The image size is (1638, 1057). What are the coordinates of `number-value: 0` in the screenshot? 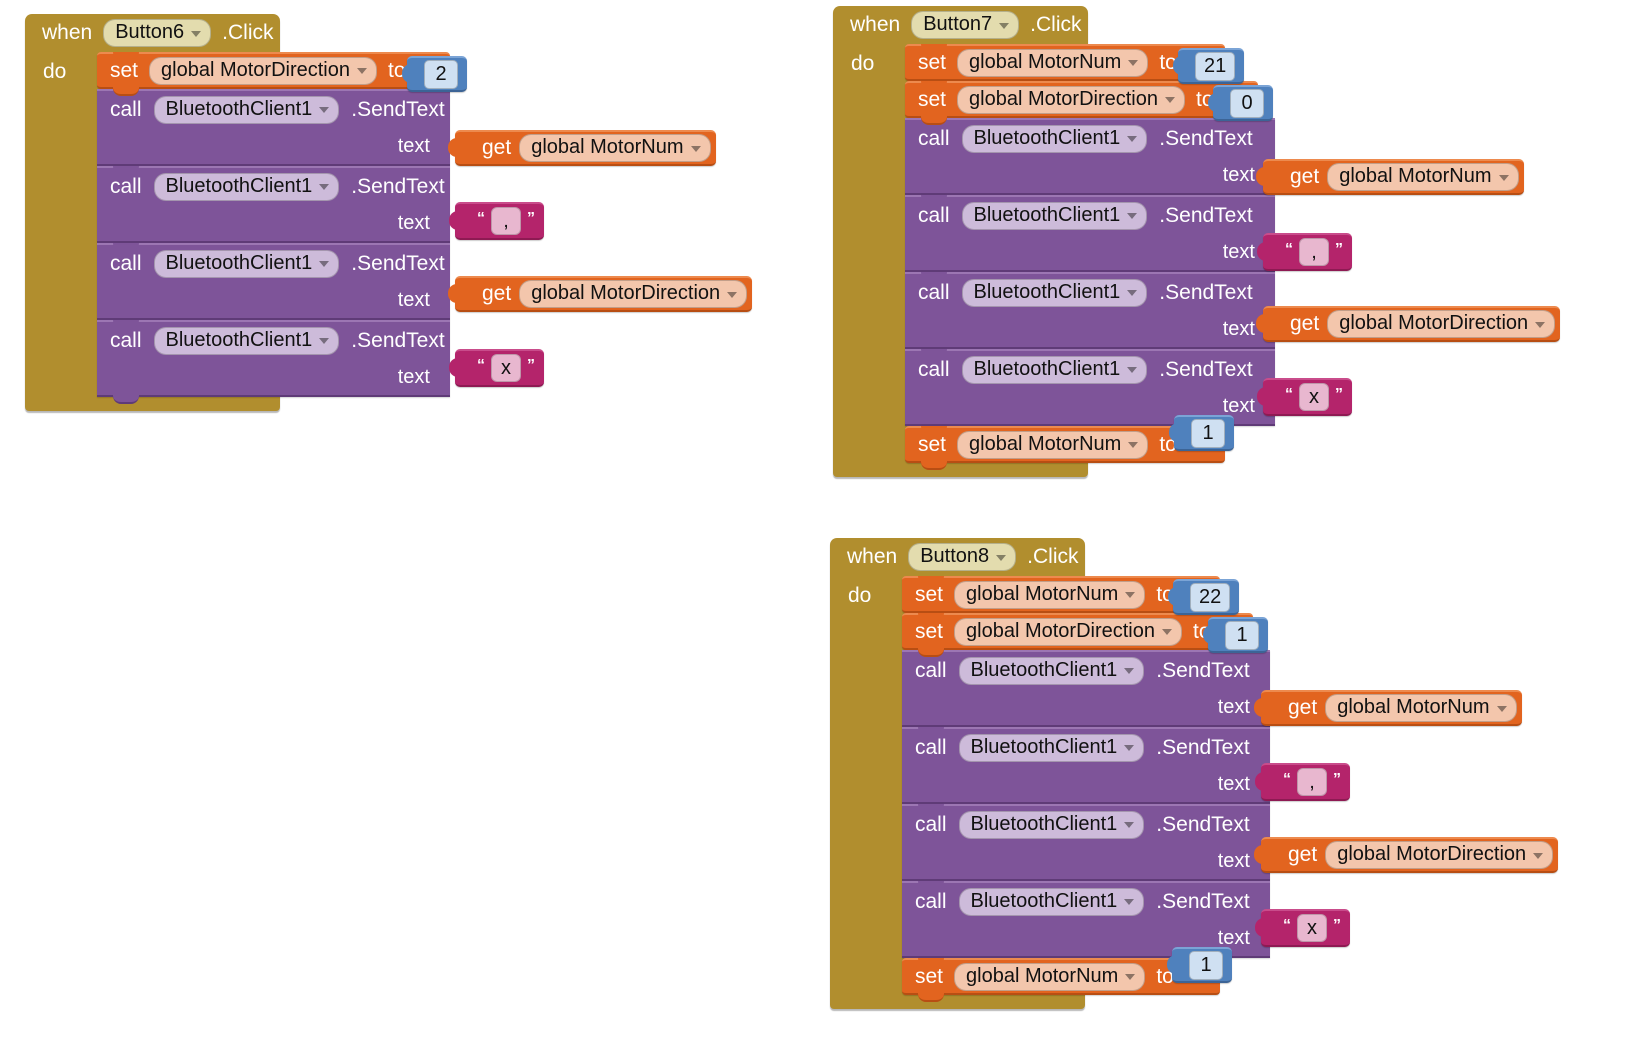 It's located at (1247, 103).